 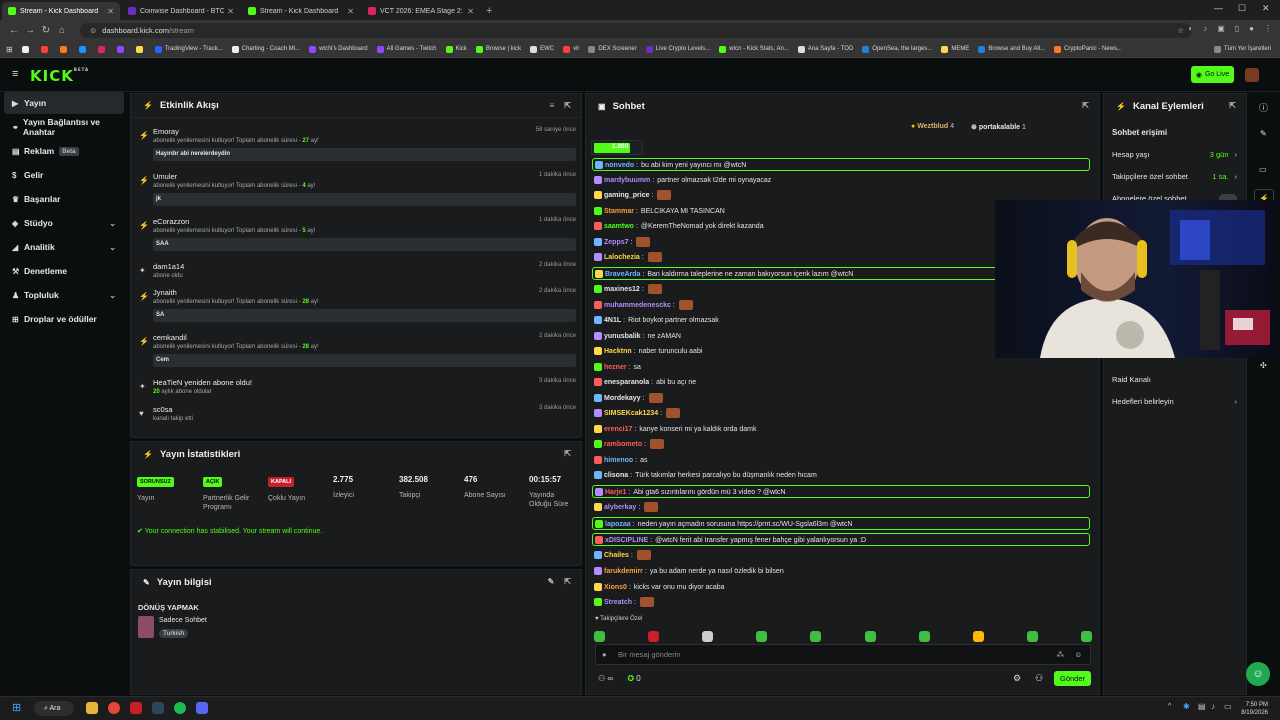 What do you see at coordinates (406, 49) in the screenshot?
I see `bookmark-item: All Games - Twitch` at bounding box center [406, 49].